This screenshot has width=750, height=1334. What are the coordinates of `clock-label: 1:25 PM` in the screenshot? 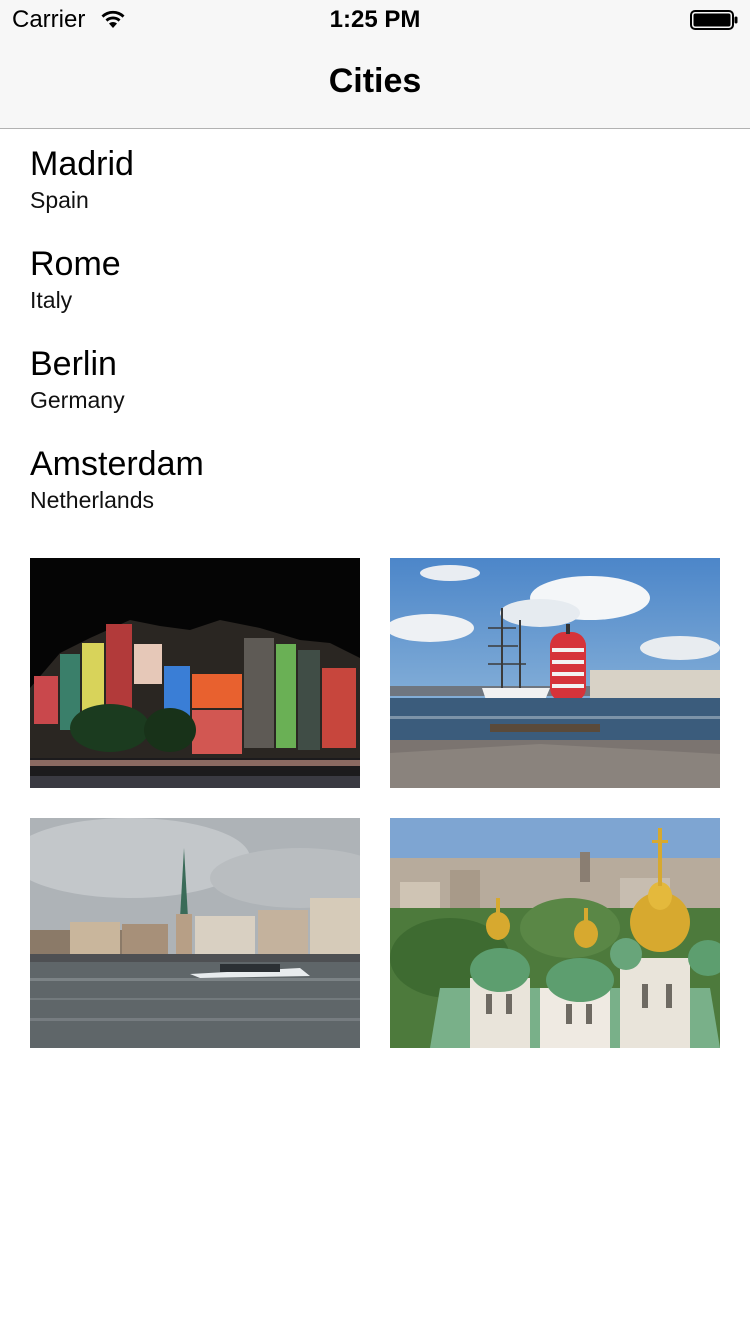 It's located at (375, 19).